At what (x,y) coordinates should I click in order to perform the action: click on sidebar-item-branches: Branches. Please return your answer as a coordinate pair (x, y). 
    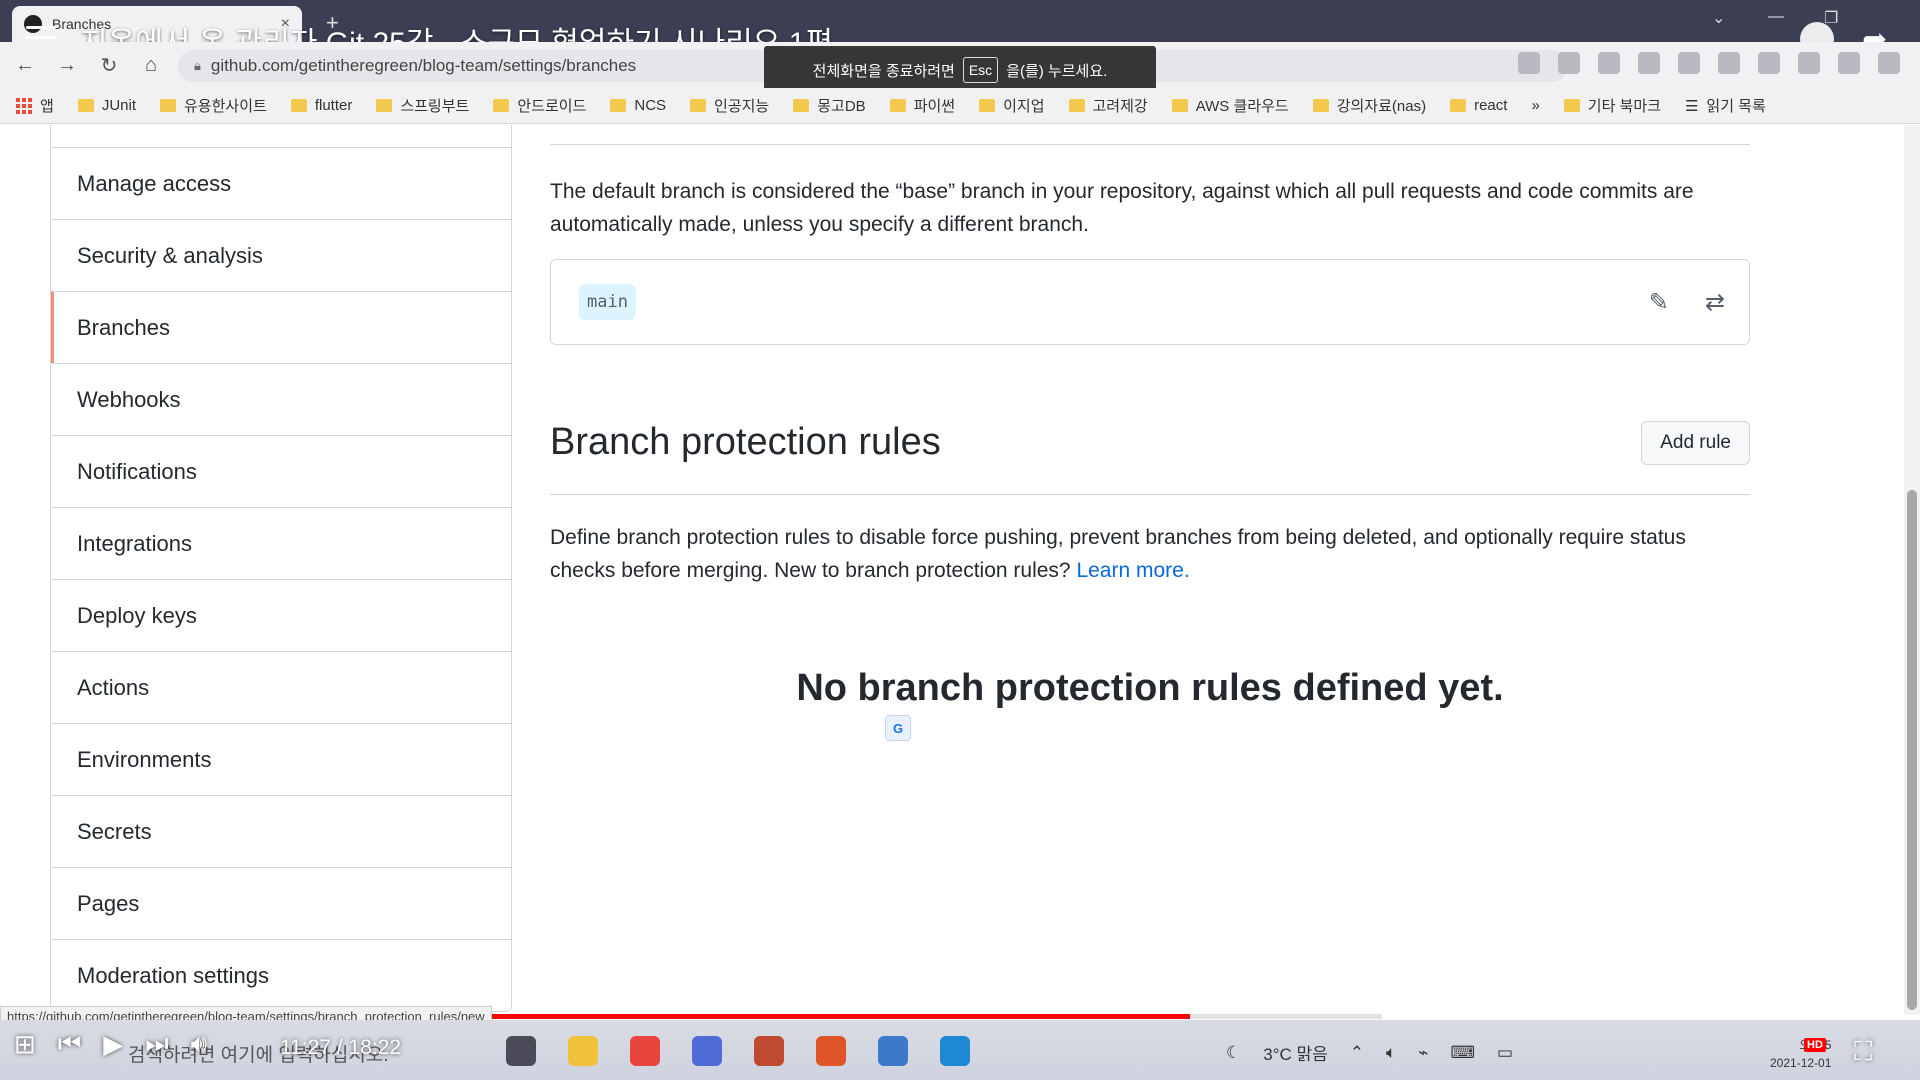
    Looking at the image, I should click on (281, 327).